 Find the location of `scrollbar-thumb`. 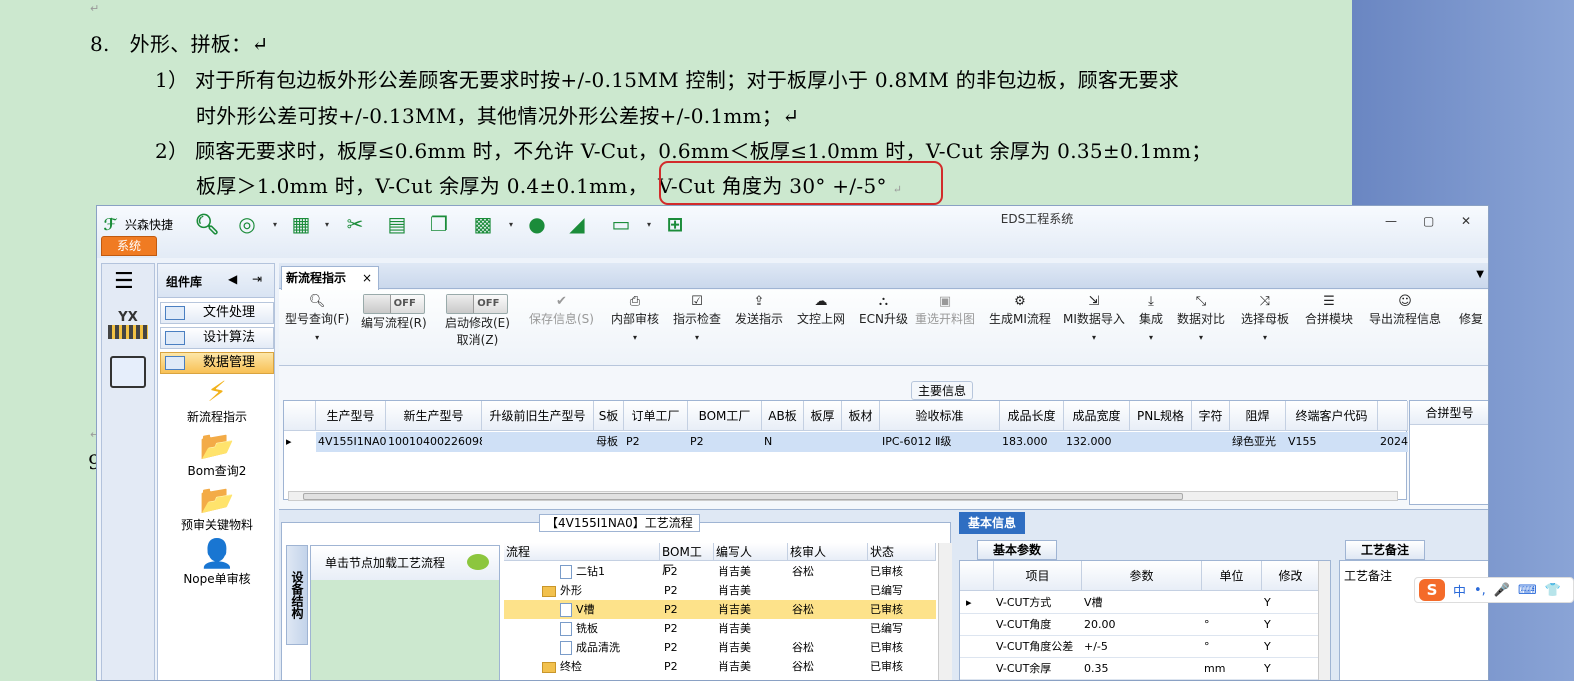

scrollbar-thumb is located at coordinates (743, 496).